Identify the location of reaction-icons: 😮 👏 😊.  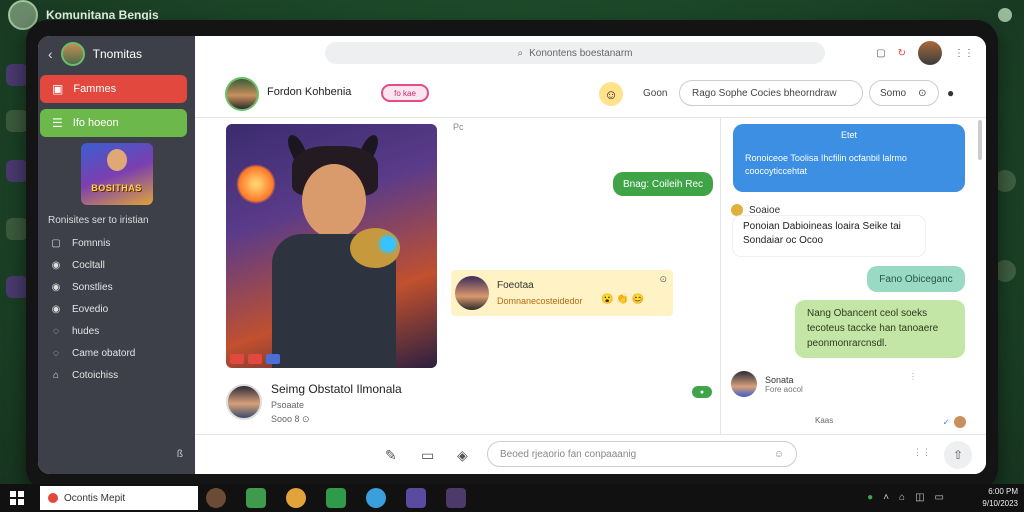
(622, 299).